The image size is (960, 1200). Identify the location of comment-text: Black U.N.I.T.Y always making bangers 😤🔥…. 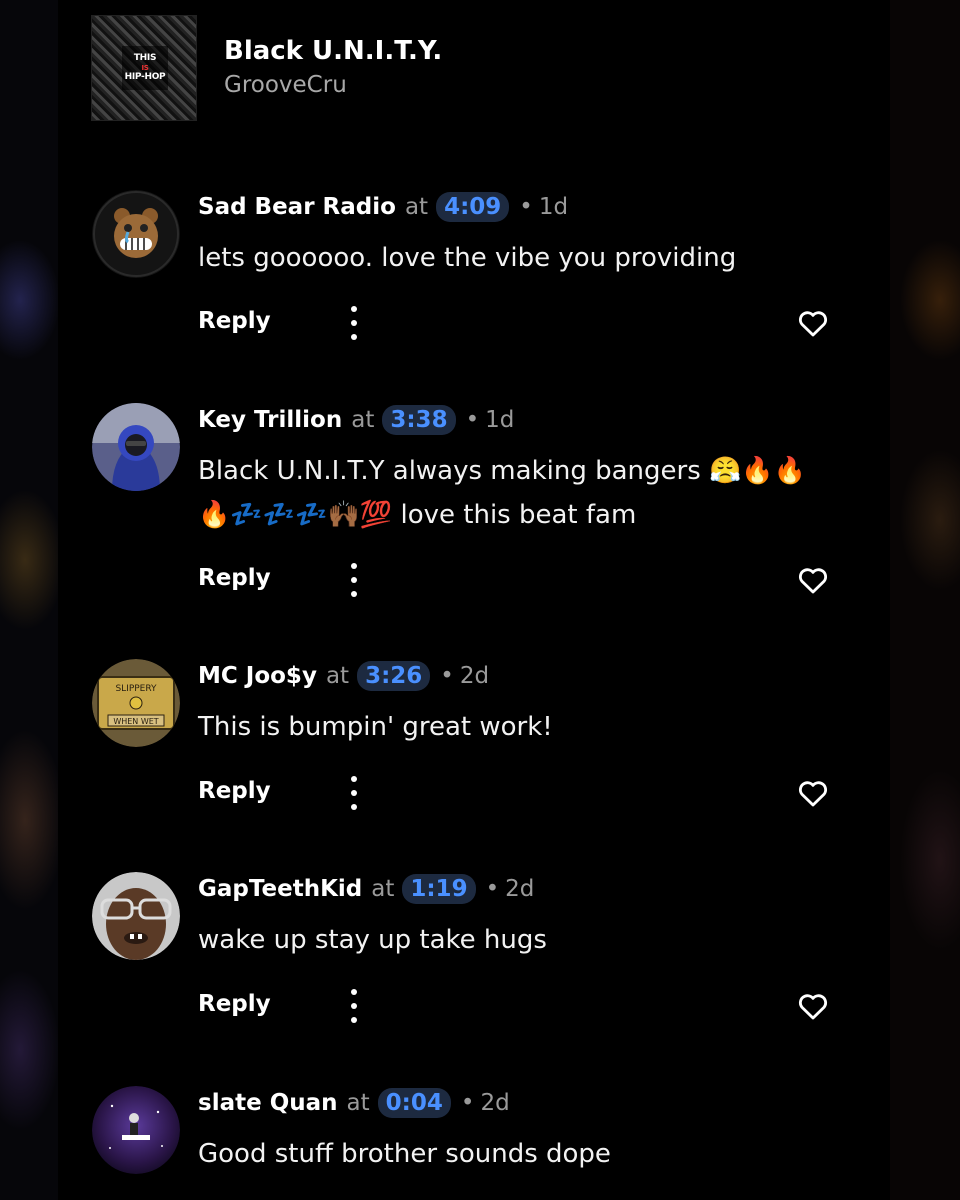
(502, 493).